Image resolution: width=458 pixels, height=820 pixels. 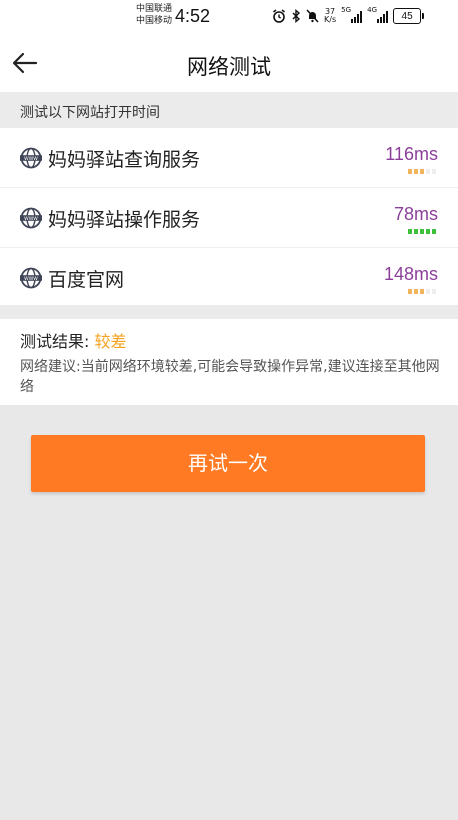 I want to click on network-type-1: 5G, so click(x=346, y=10).